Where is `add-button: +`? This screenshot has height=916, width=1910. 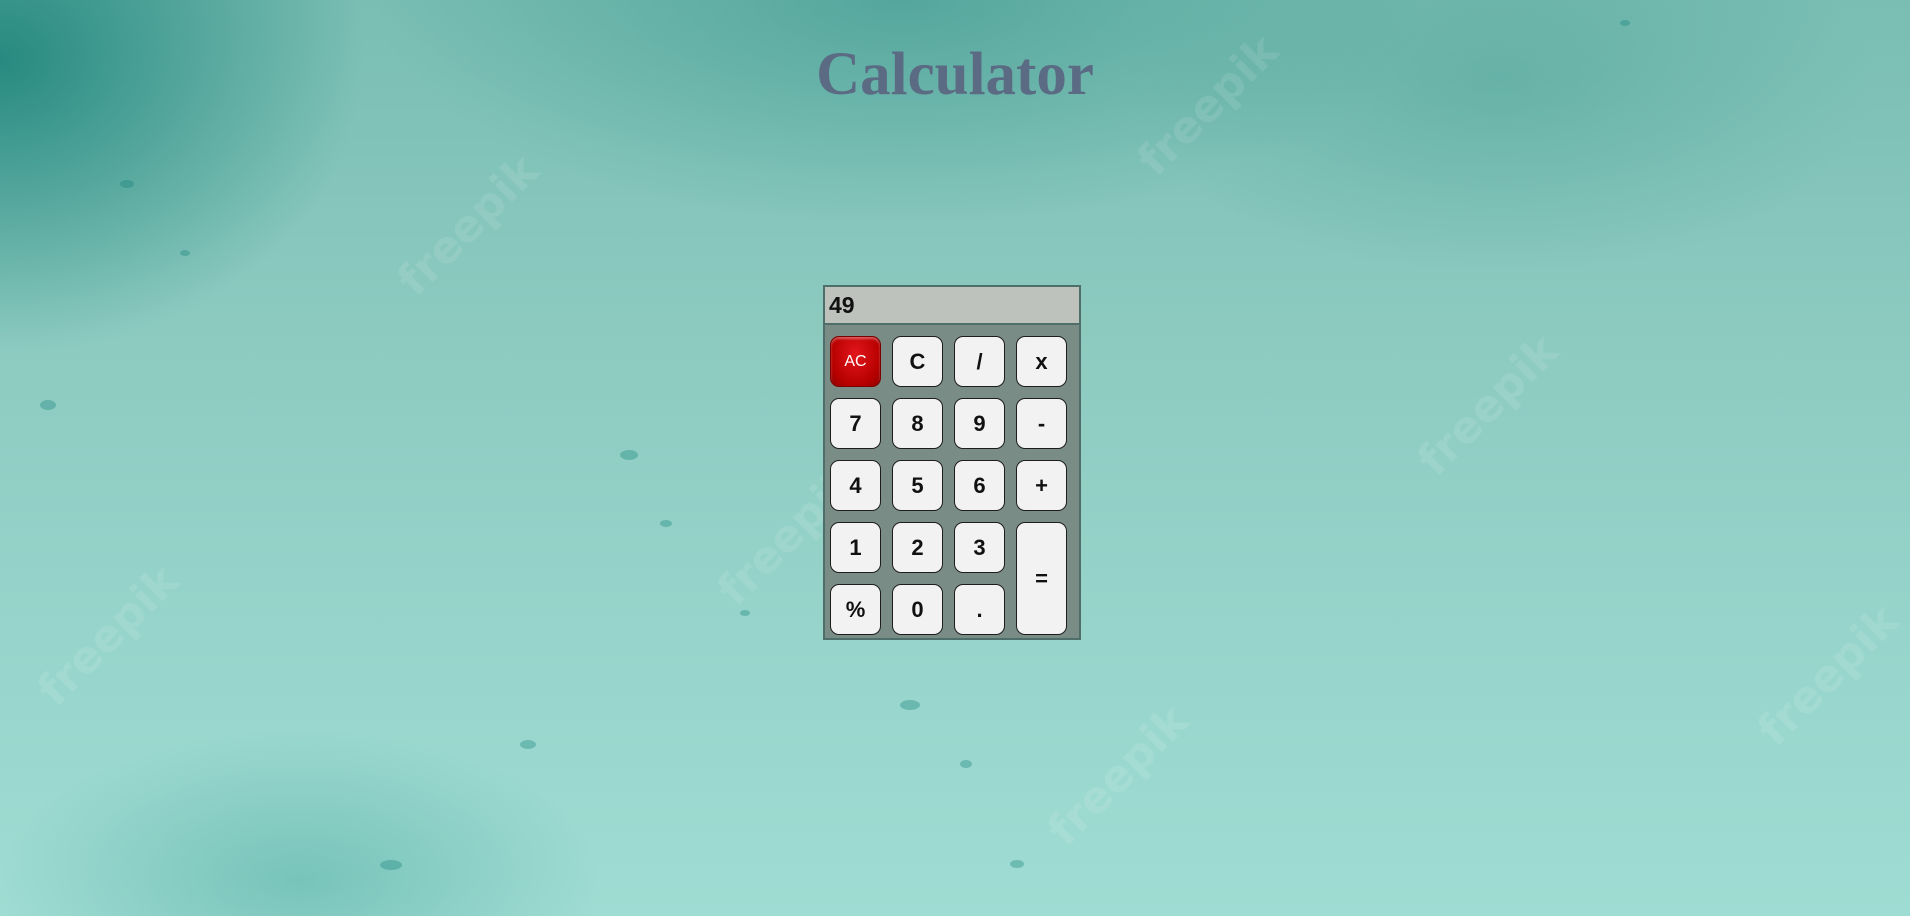
add-button: + is located at coordinates (1041, 485).